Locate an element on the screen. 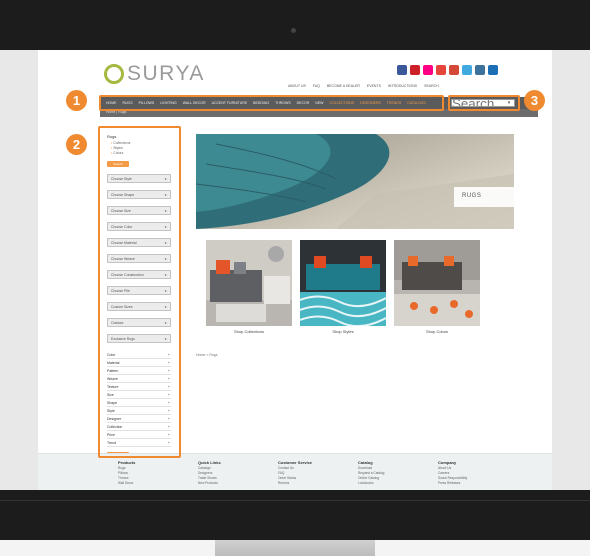 This screenshot has height=556, width=590. colors-room-image is located at coordinates (437, 283).